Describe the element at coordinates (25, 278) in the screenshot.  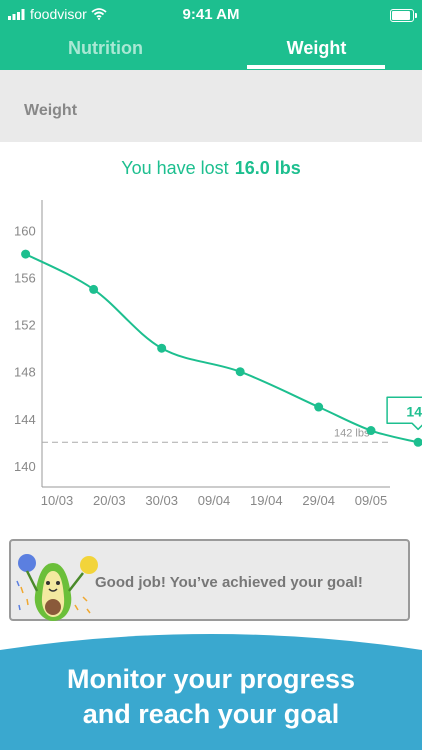
I see `y-tick-label: 156` at that location.